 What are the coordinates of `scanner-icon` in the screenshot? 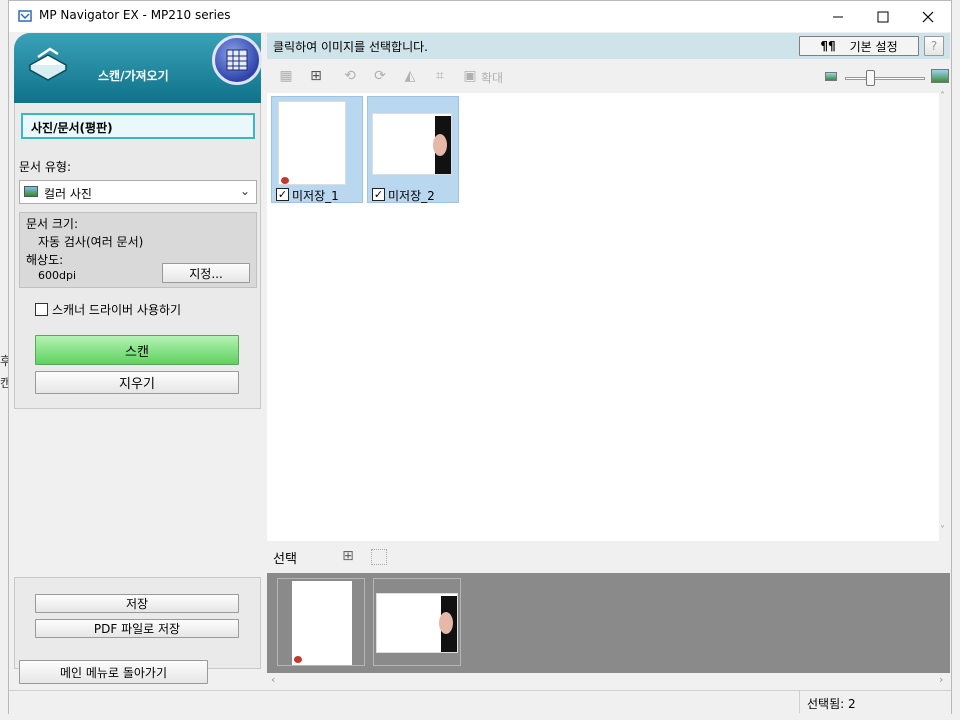 It's located at (48, 64).